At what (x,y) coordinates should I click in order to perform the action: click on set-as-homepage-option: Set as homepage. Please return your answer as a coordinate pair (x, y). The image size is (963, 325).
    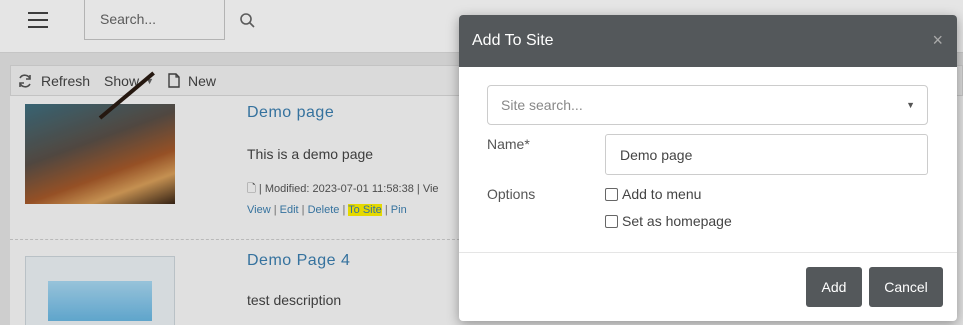
    Looking at the image, I should click on (668, 221).